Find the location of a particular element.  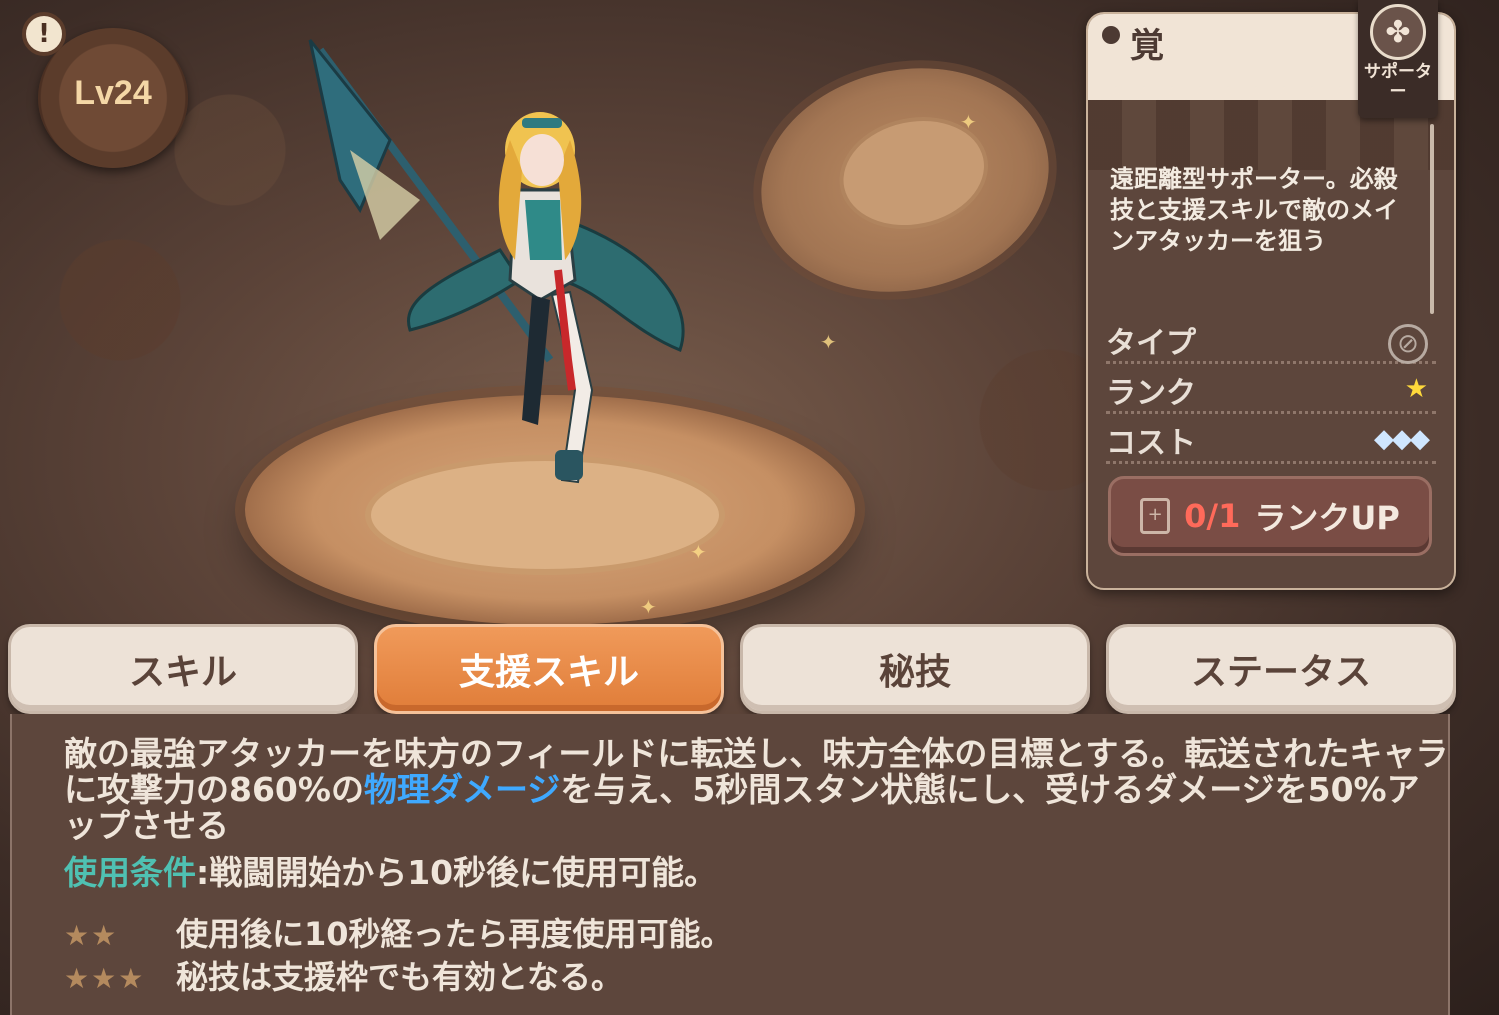

attr-label-cost: コスト is located at coordinates (1151, 443).